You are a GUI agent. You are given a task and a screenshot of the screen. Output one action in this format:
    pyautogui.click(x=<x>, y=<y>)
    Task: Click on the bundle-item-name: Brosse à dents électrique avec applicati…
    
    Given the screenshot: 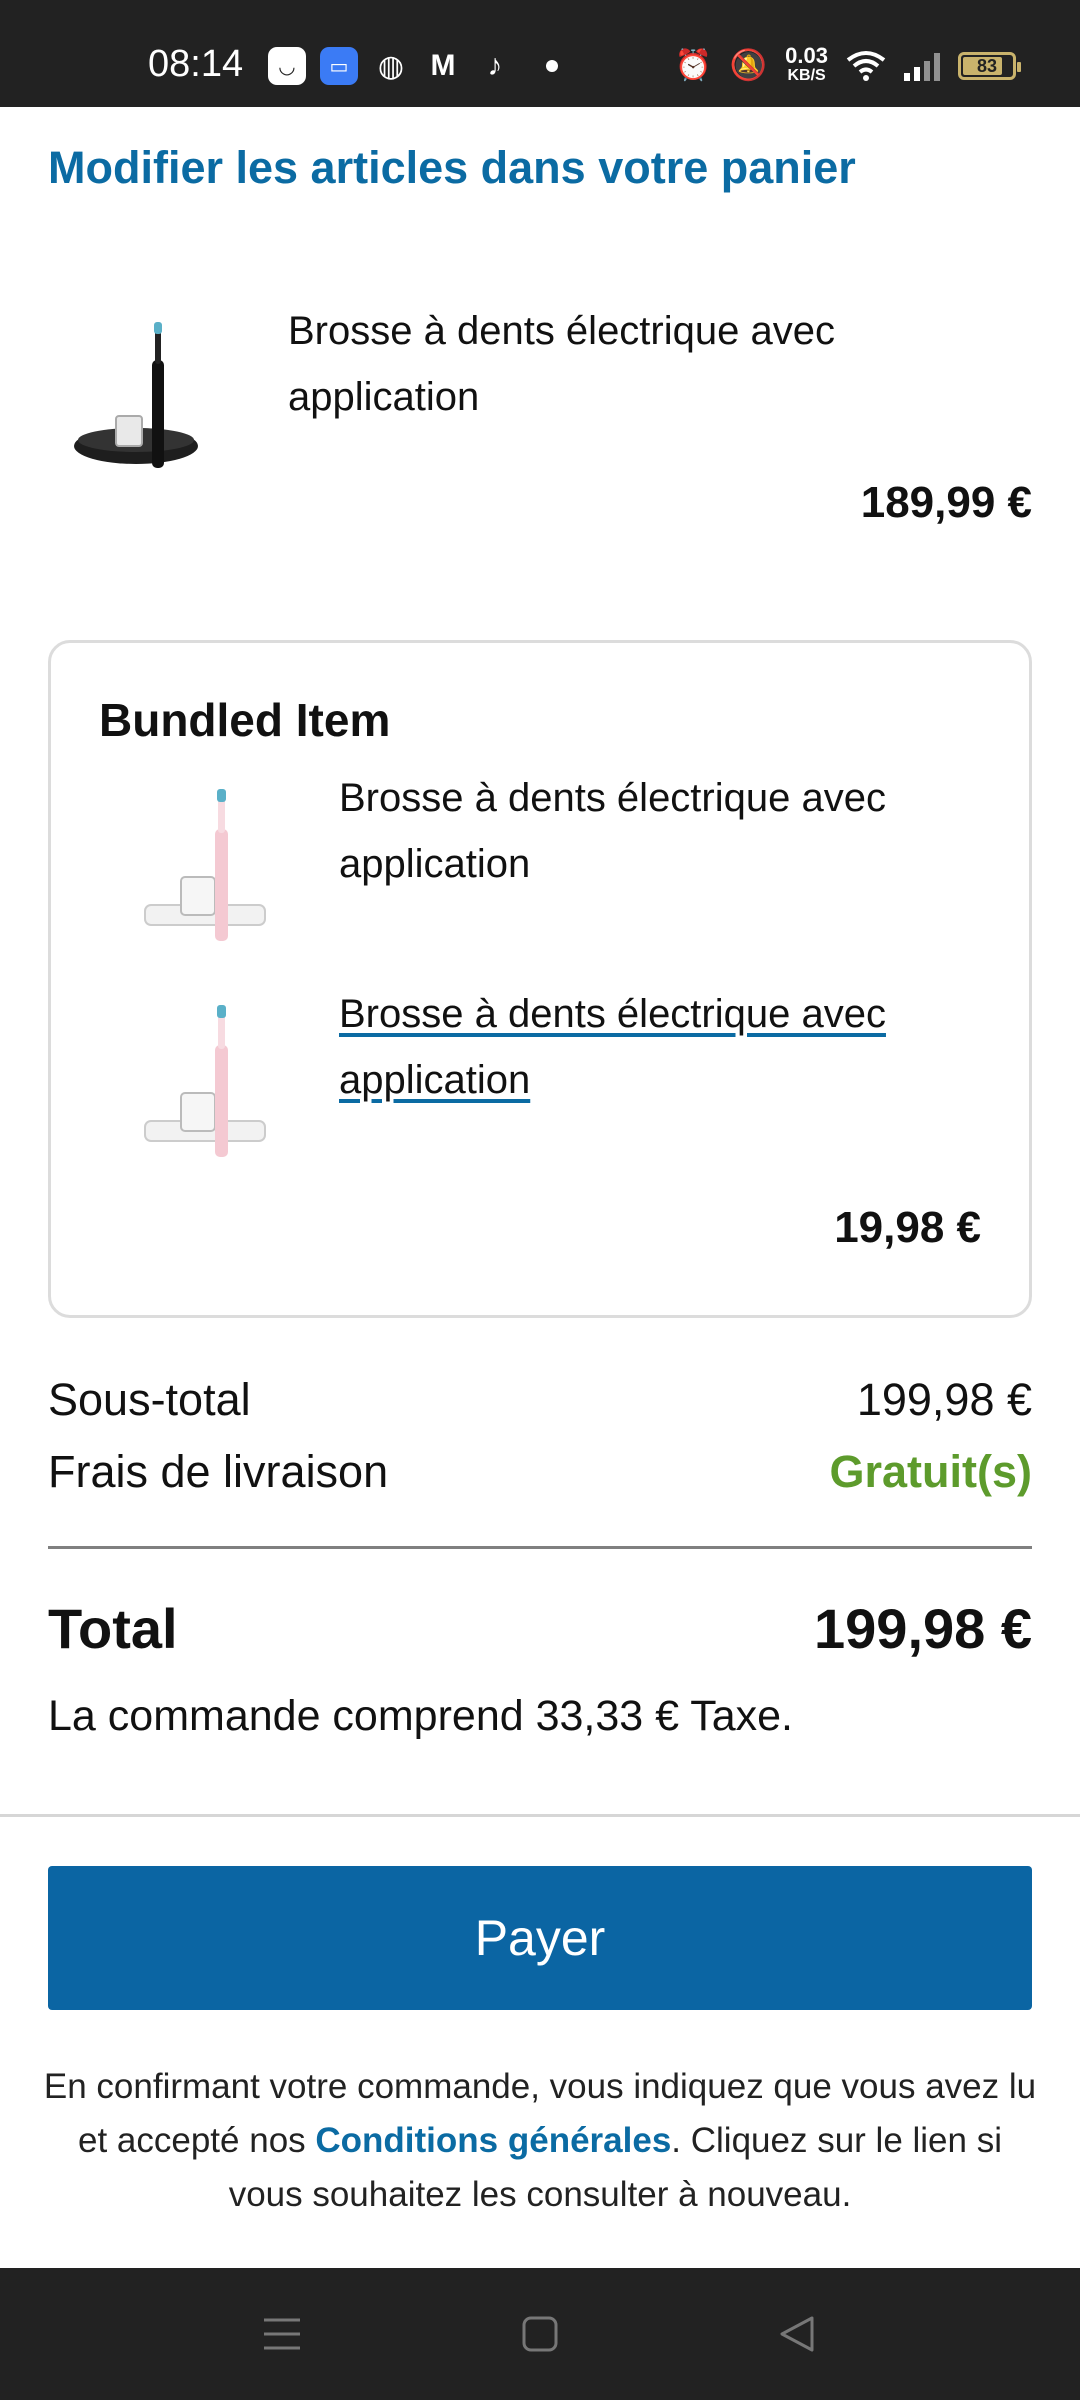 What is the action you would take?
    pyautogui.click(x=612, y=831)
    